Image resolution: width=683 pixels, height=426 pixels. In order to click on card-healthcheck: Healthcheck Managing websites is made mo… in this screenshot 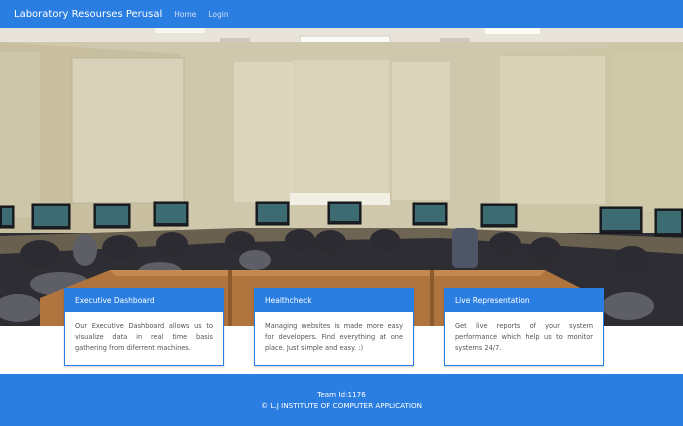, I will do `click(334, 327)`.